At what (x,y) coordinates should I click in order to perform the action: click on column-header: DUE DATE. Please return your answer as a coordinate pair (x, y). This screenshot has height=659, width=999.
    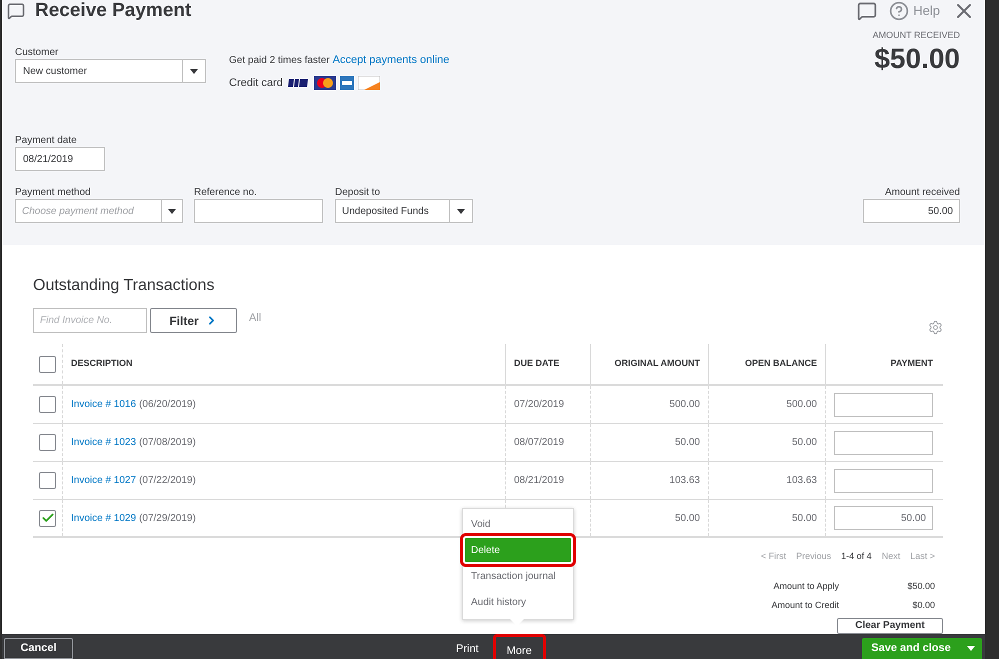
    Looking at the image, I should click on (537, 363).